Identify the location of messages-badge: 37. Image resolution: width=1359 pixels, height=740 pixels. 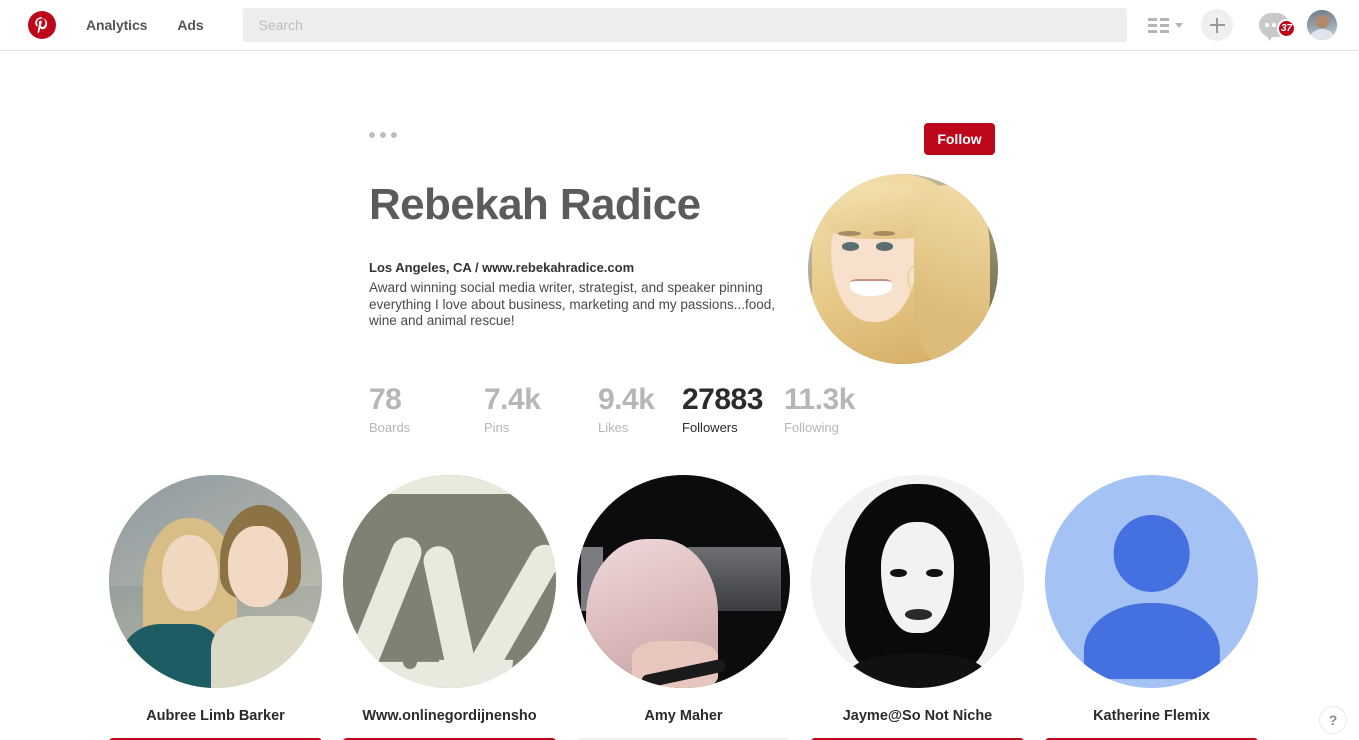
(1286, 28).